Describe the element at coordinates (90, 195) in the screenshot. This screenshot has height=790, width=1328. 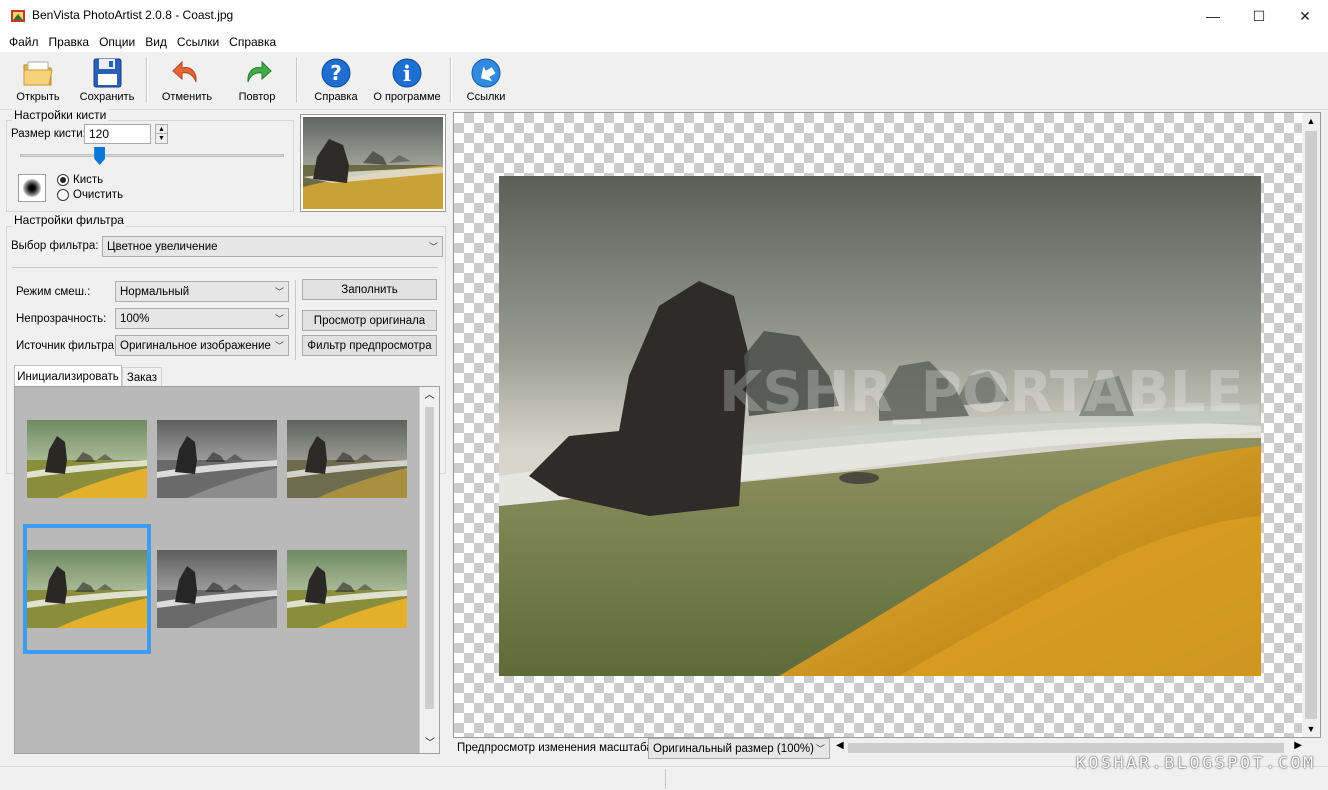
I see `radio-clear: Очистить` at that location.